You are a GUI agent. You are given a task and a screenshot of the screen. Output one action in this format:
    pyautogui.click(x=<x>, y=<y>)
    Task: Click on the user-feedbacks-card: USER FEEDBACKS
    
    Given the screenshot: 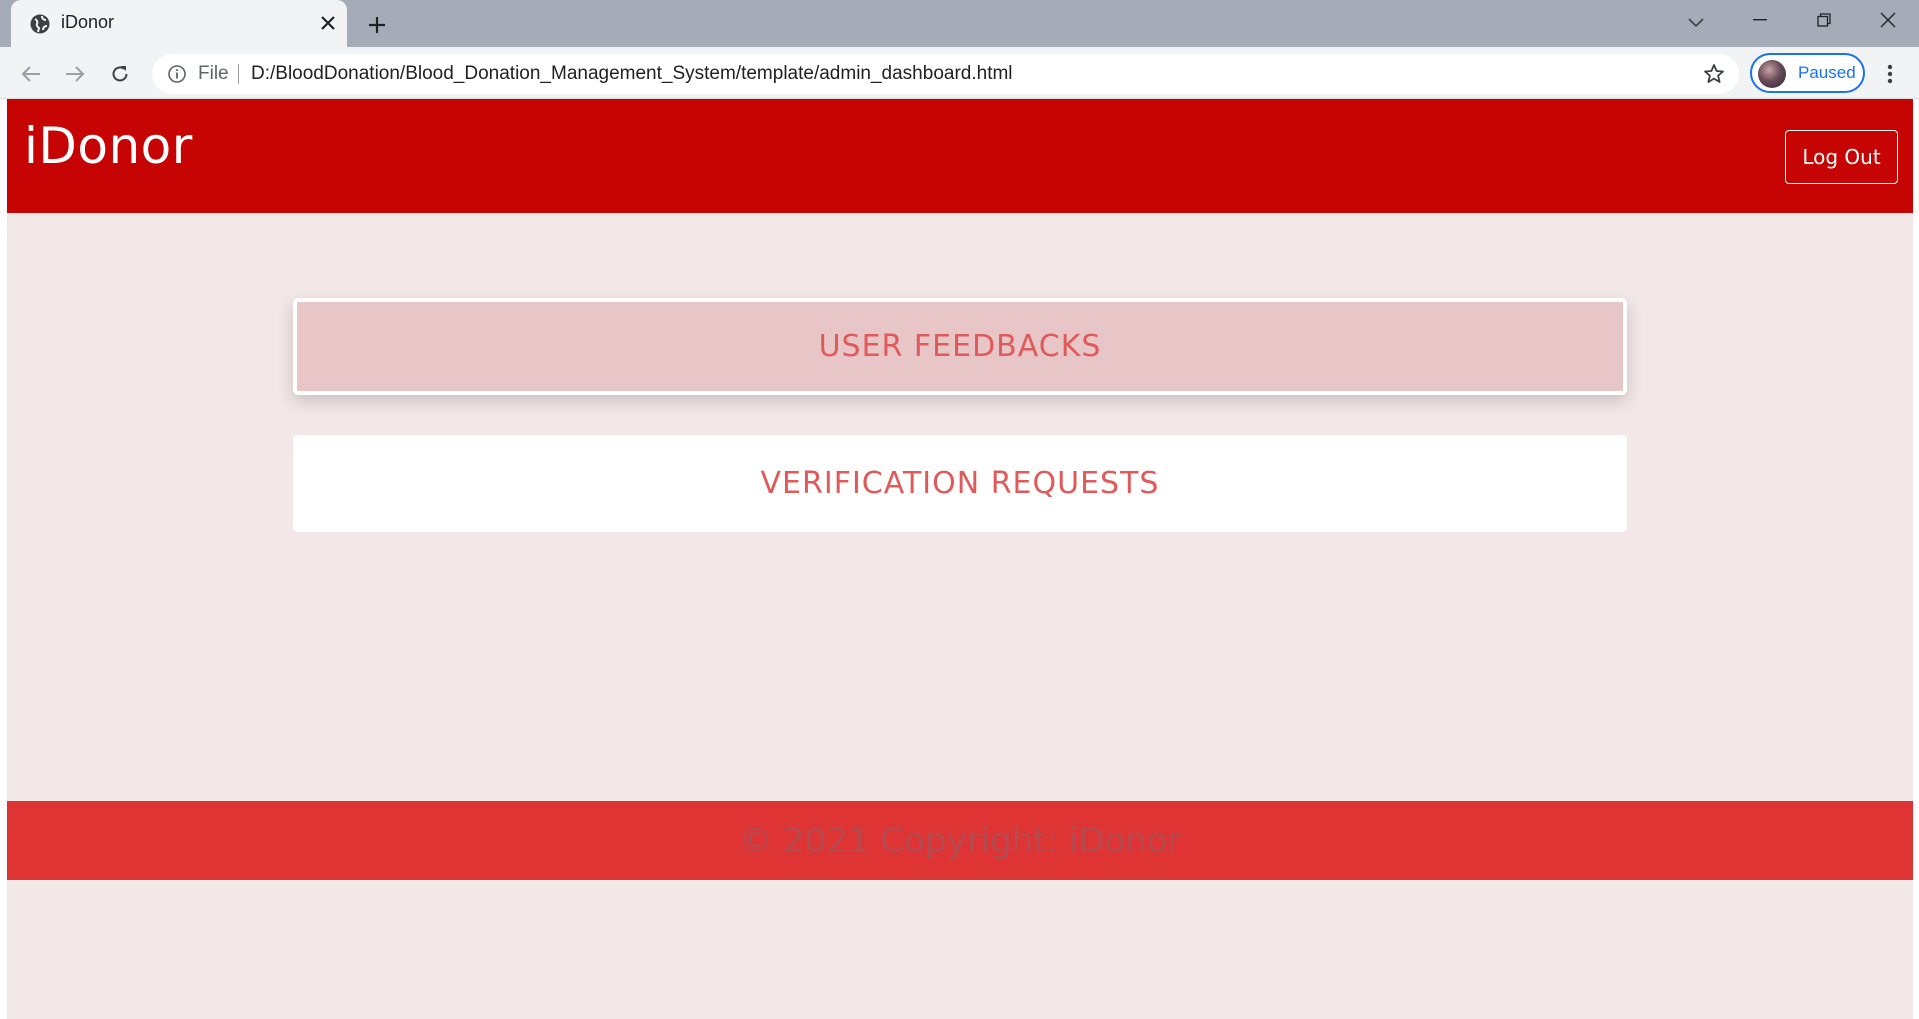 What is the action you would take?
    pyautogui.click(x=960, y=346)
    